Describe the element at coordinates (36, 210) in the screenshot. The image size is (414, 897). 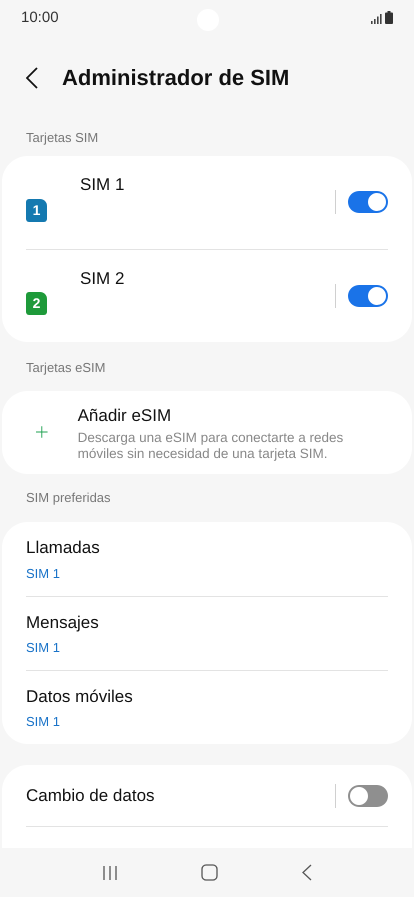
I see `sim-card-icon: 1` at that location.